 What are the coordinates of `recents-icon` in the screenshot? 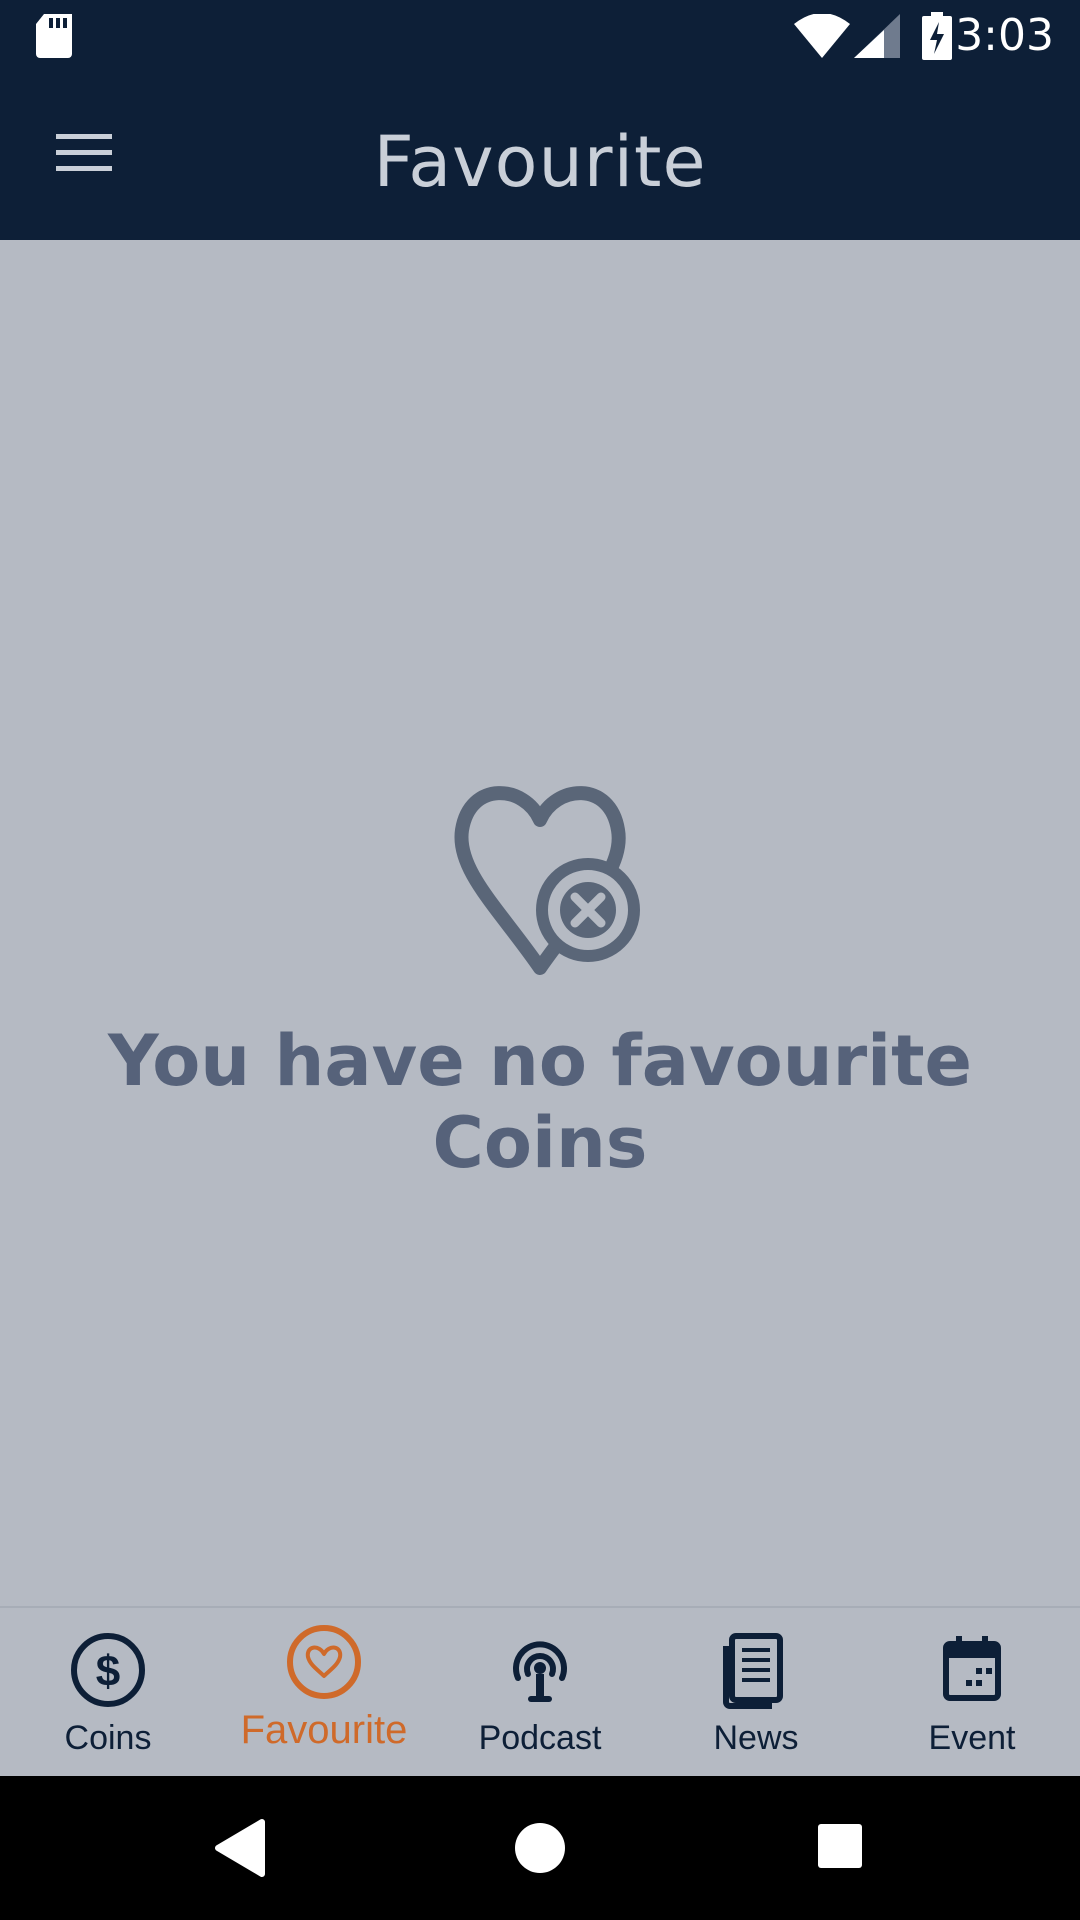 It's located at (840, 1846).